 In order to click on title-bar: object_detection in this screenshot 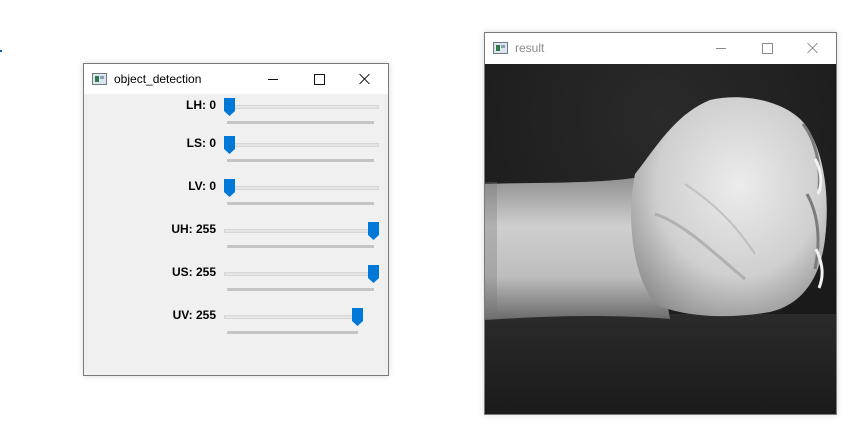, I will do `click(236, 79)`.